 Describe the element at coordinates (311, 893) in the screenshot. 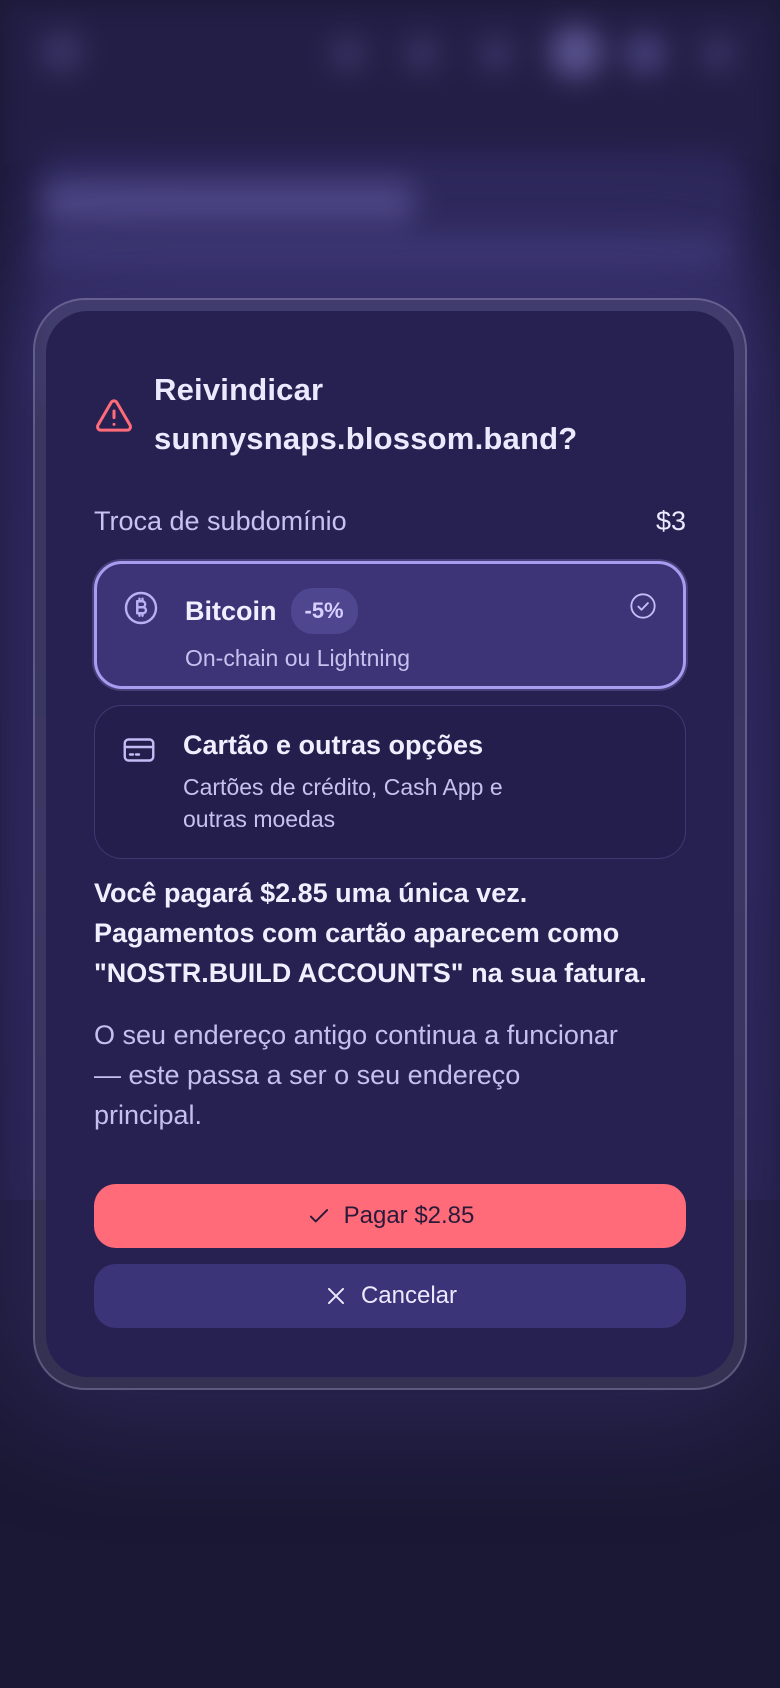

I see `payment-note-line: Você pagará $2.85 uma única vez.` at that location.